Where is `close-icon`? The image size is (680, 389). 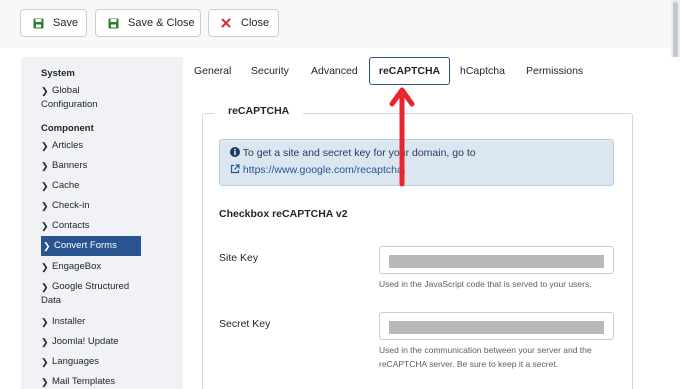 close-icon is located at coordinates (226, 23).